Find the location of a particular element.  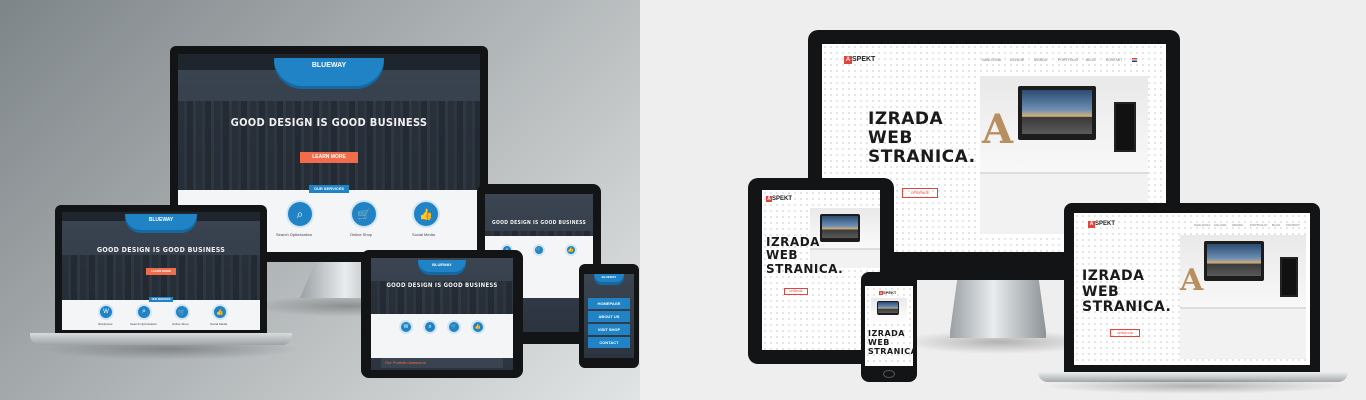

aspekt-phone: ASPEKT IZRADA WEB STRANICA. is located at coordinates (889, 327).